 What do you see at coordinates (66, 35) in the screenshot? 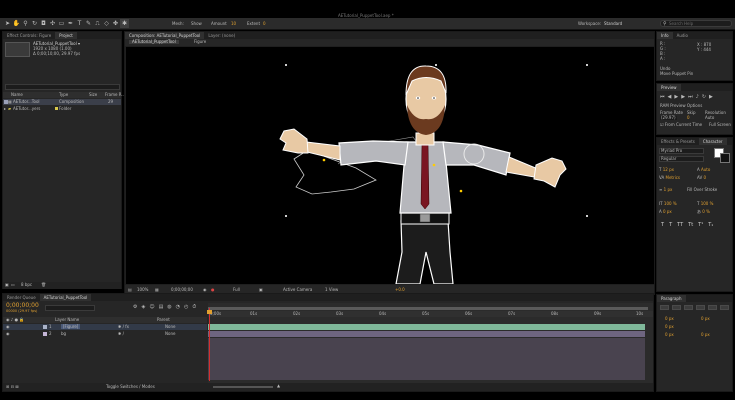
I see `tab-project: Project` at bounding box center [66, 35].